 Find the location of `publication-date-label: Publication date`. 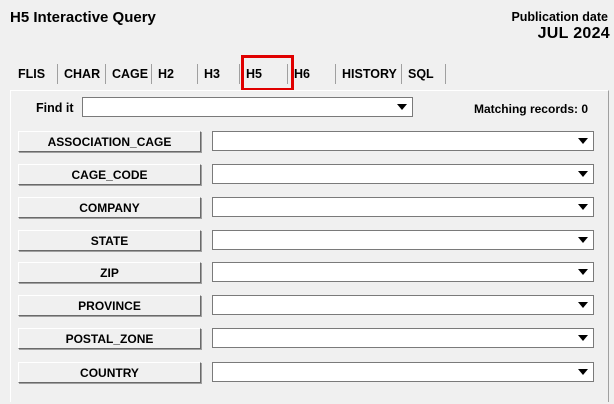

publication-date-label: Publication date is located at coordinates (559, 17).